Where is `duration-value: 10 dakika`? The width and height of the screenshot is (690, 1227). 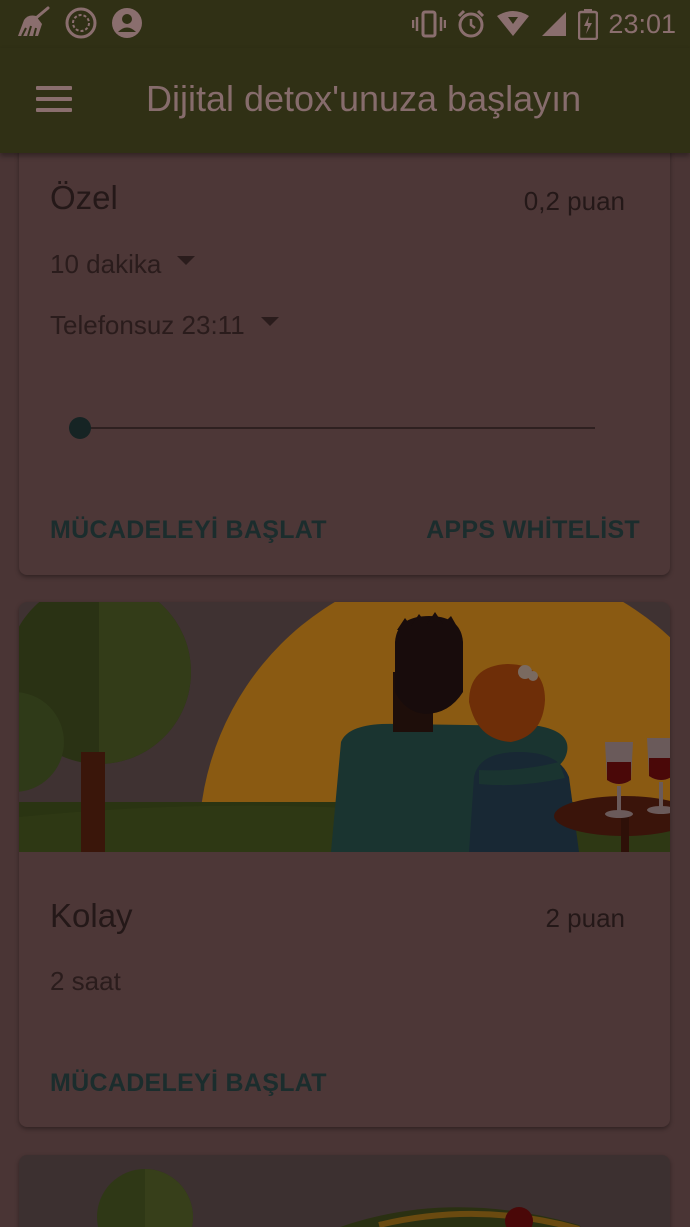 duration-value: 10 dakika is located at coordinates (106, 264).